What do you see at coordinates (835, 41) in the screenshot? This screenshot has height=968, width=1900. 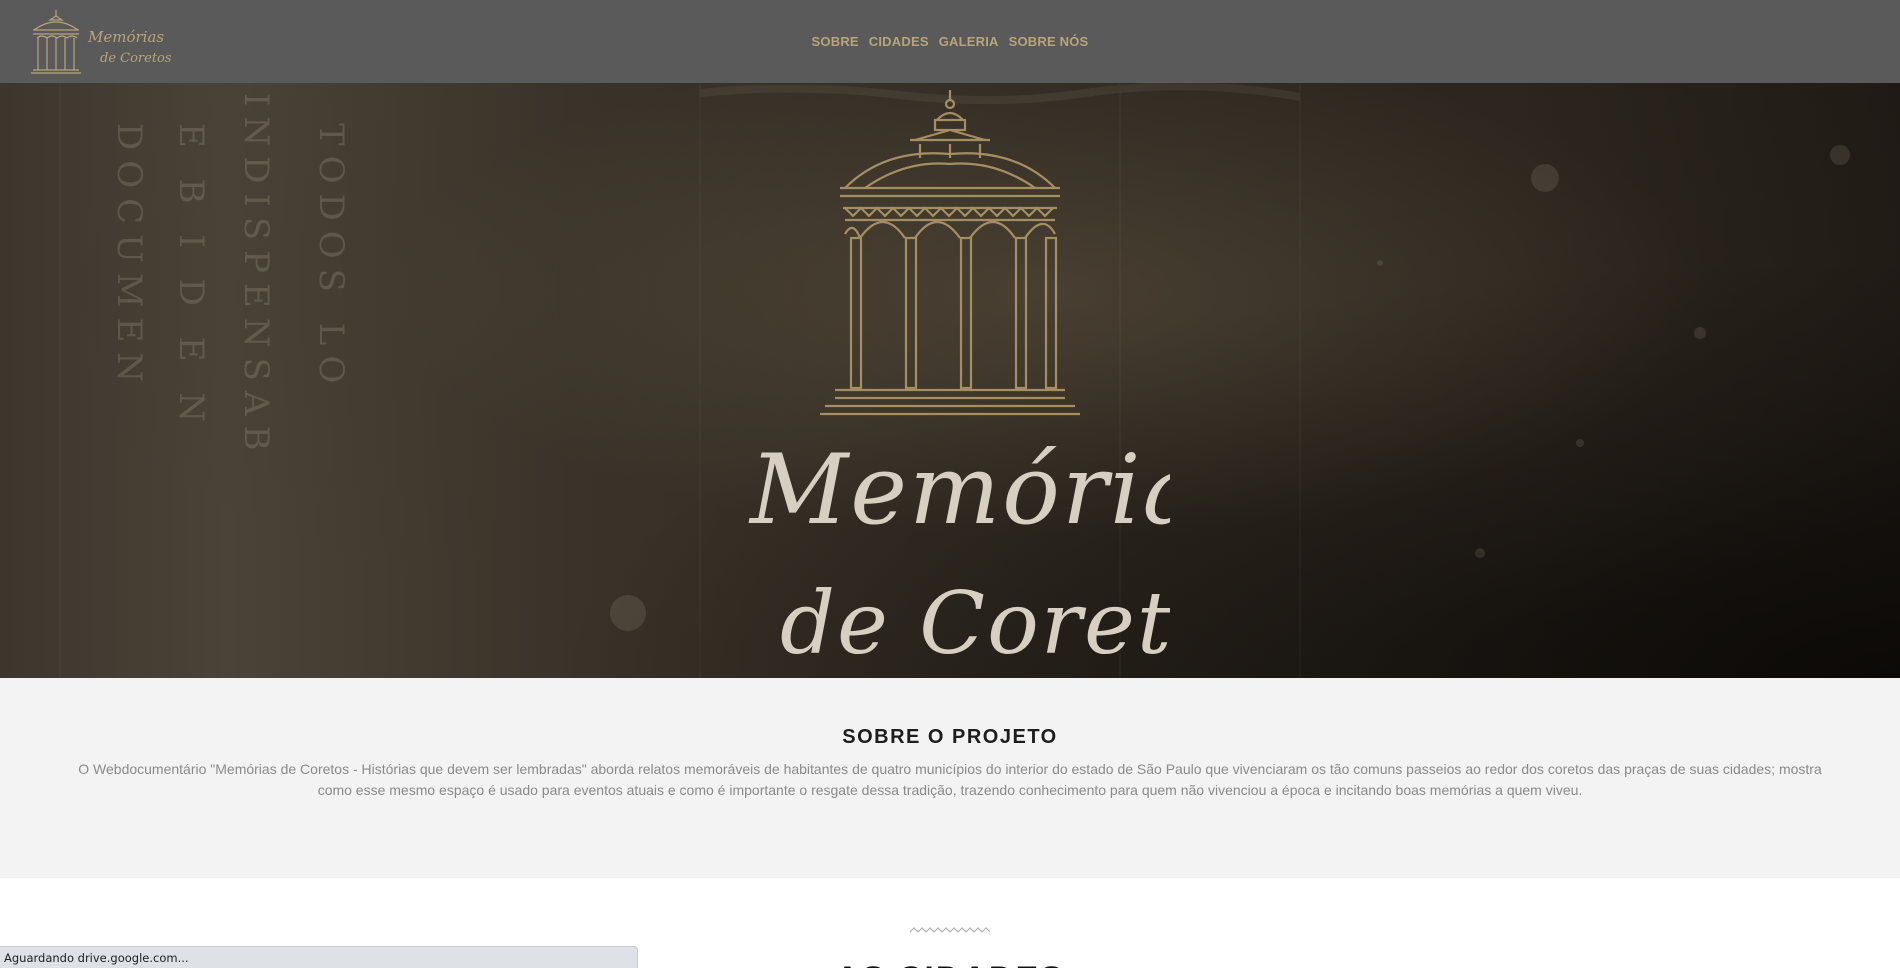 I see `nav-item-sobre: SOBRE` at bounding box center [835, 41].